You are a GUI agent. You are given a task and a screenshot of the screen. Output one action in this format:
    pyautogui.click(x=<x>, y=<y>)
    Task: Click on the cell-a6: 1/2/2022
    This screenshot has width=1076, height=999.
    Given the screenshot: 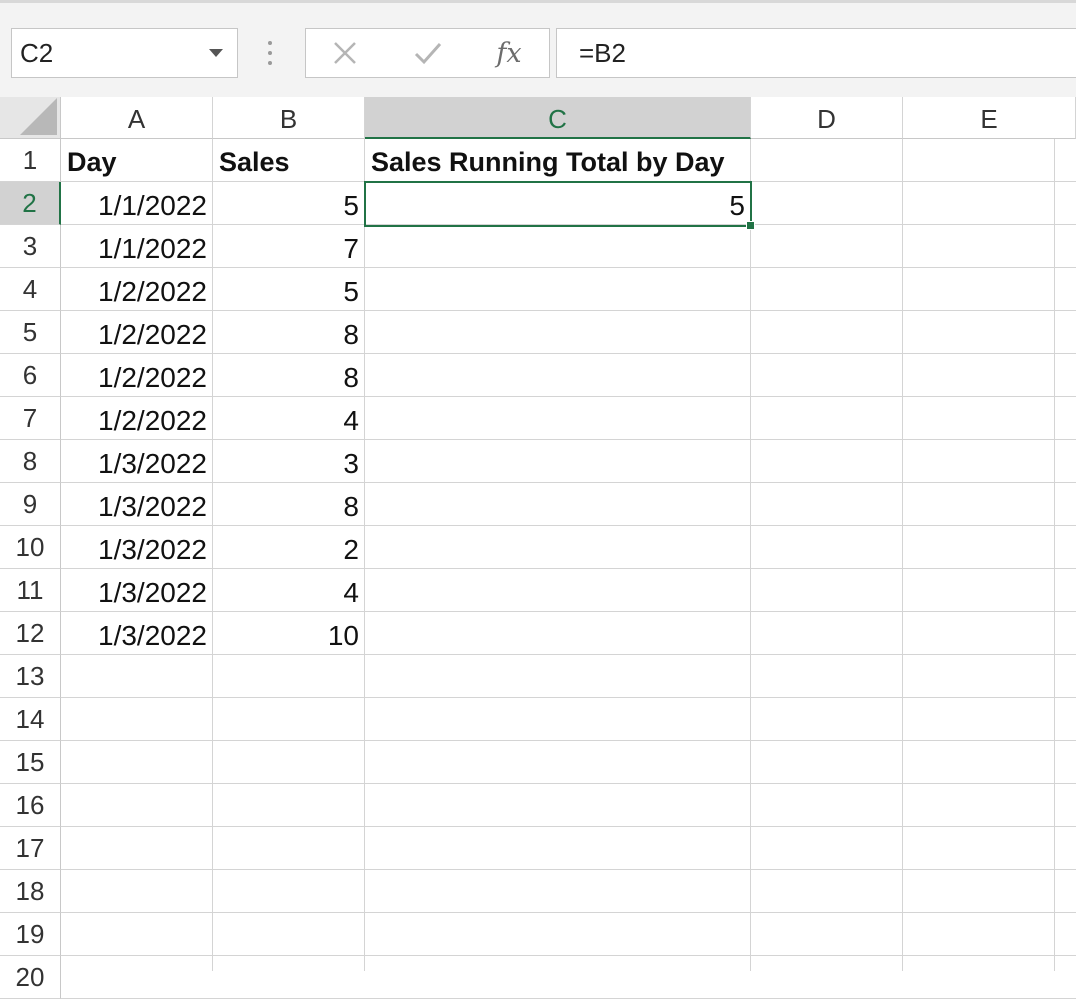 What is the action you would take?
    pyautogui.click(x=137, y=375)
    